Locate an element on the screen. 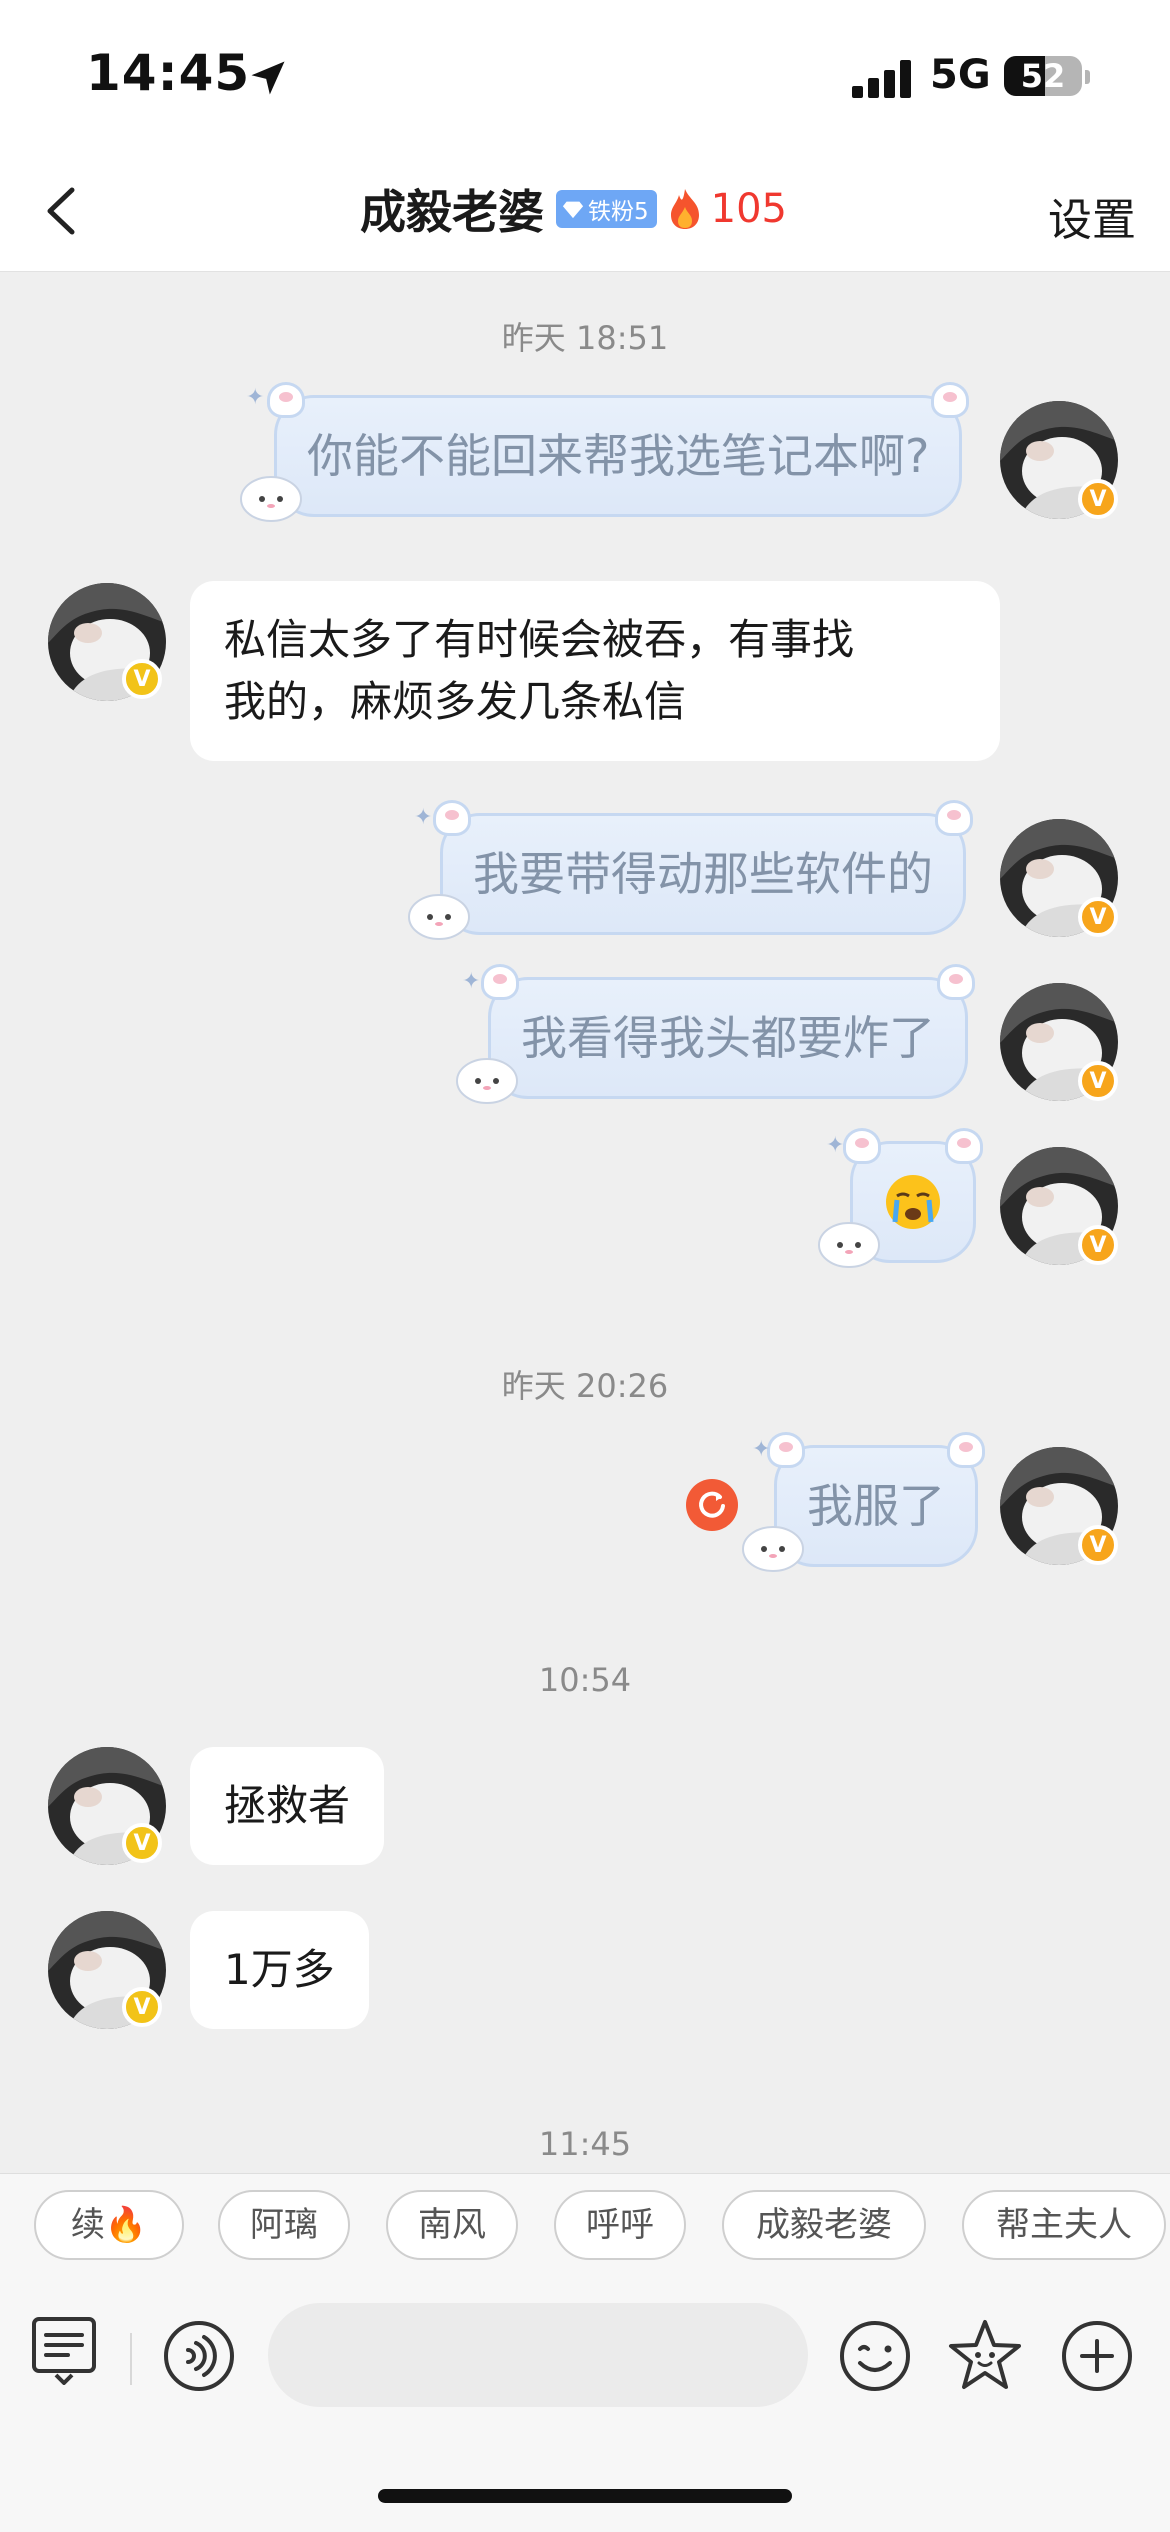 The width and height of the screenshot is (1170, 2532). quick-reply-chip: 成毅老婆 is located at coordinates (824, 2225).